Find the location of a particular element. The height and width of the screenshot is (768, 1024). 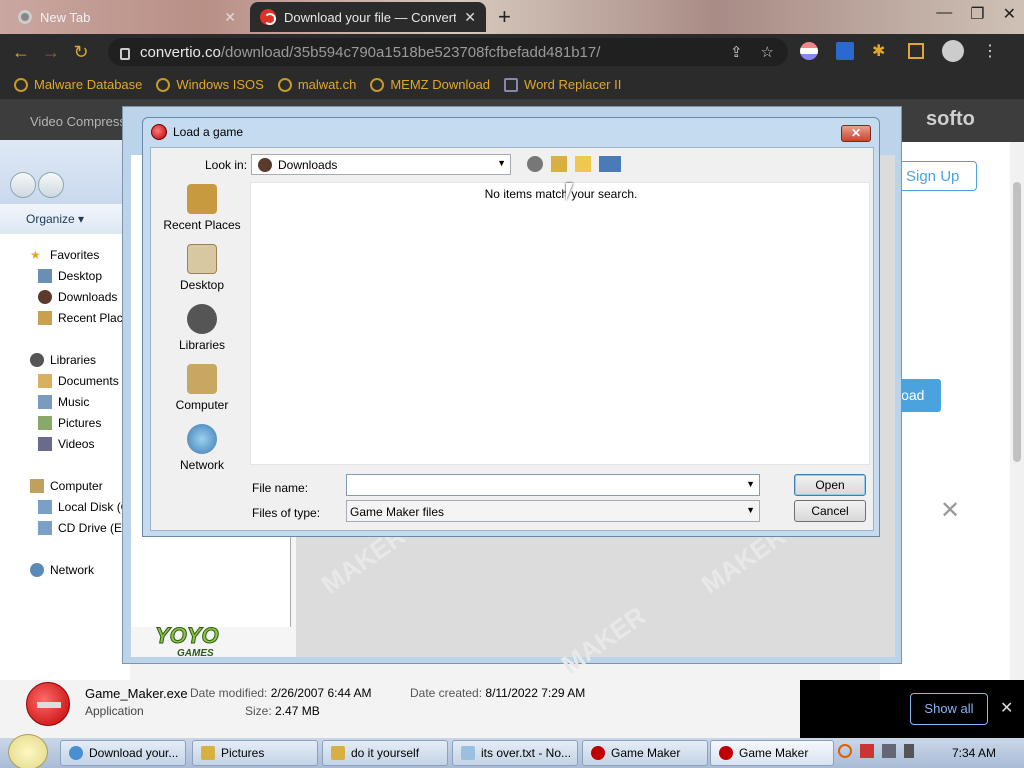

look-in-dropdown: Downloads ▼ is located at coordinates (381, 164).